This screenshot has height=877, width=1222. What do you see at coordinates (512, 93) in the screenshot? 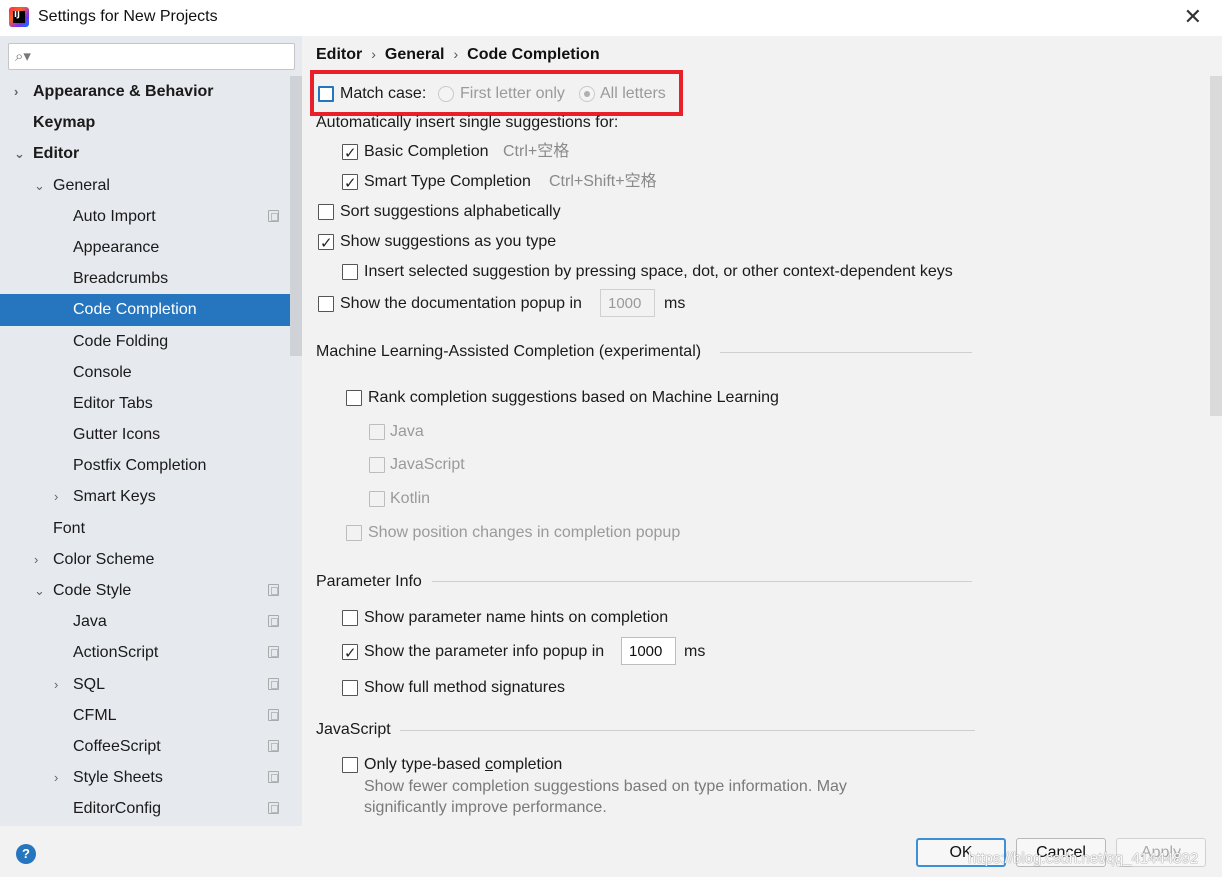
I see `first-letter-label: First letter only` at bounding box center [512, 93].